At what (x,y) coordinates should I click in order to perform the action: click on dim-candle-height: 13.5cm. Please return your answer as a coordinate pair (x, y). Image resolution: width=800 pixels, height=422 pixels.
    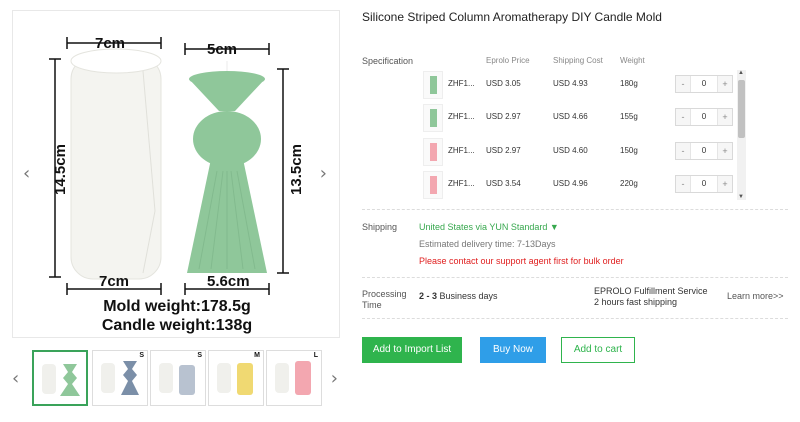
    Looking at the image, I should click on (296, 169).